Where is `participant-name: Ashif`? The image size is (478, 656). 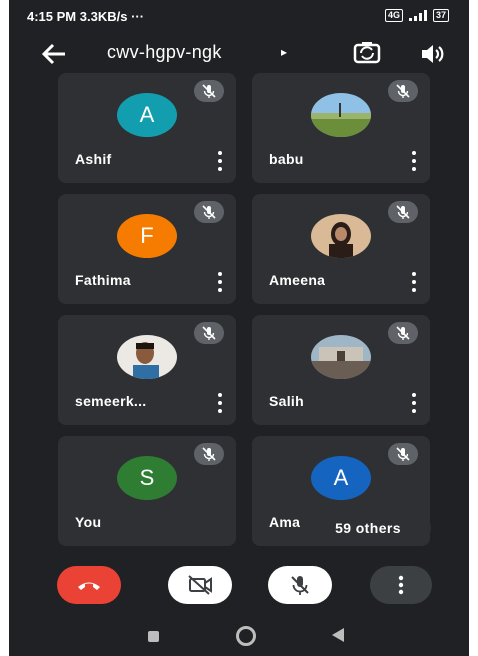 participant-name: Ashif is located at coordinates (93, 159).